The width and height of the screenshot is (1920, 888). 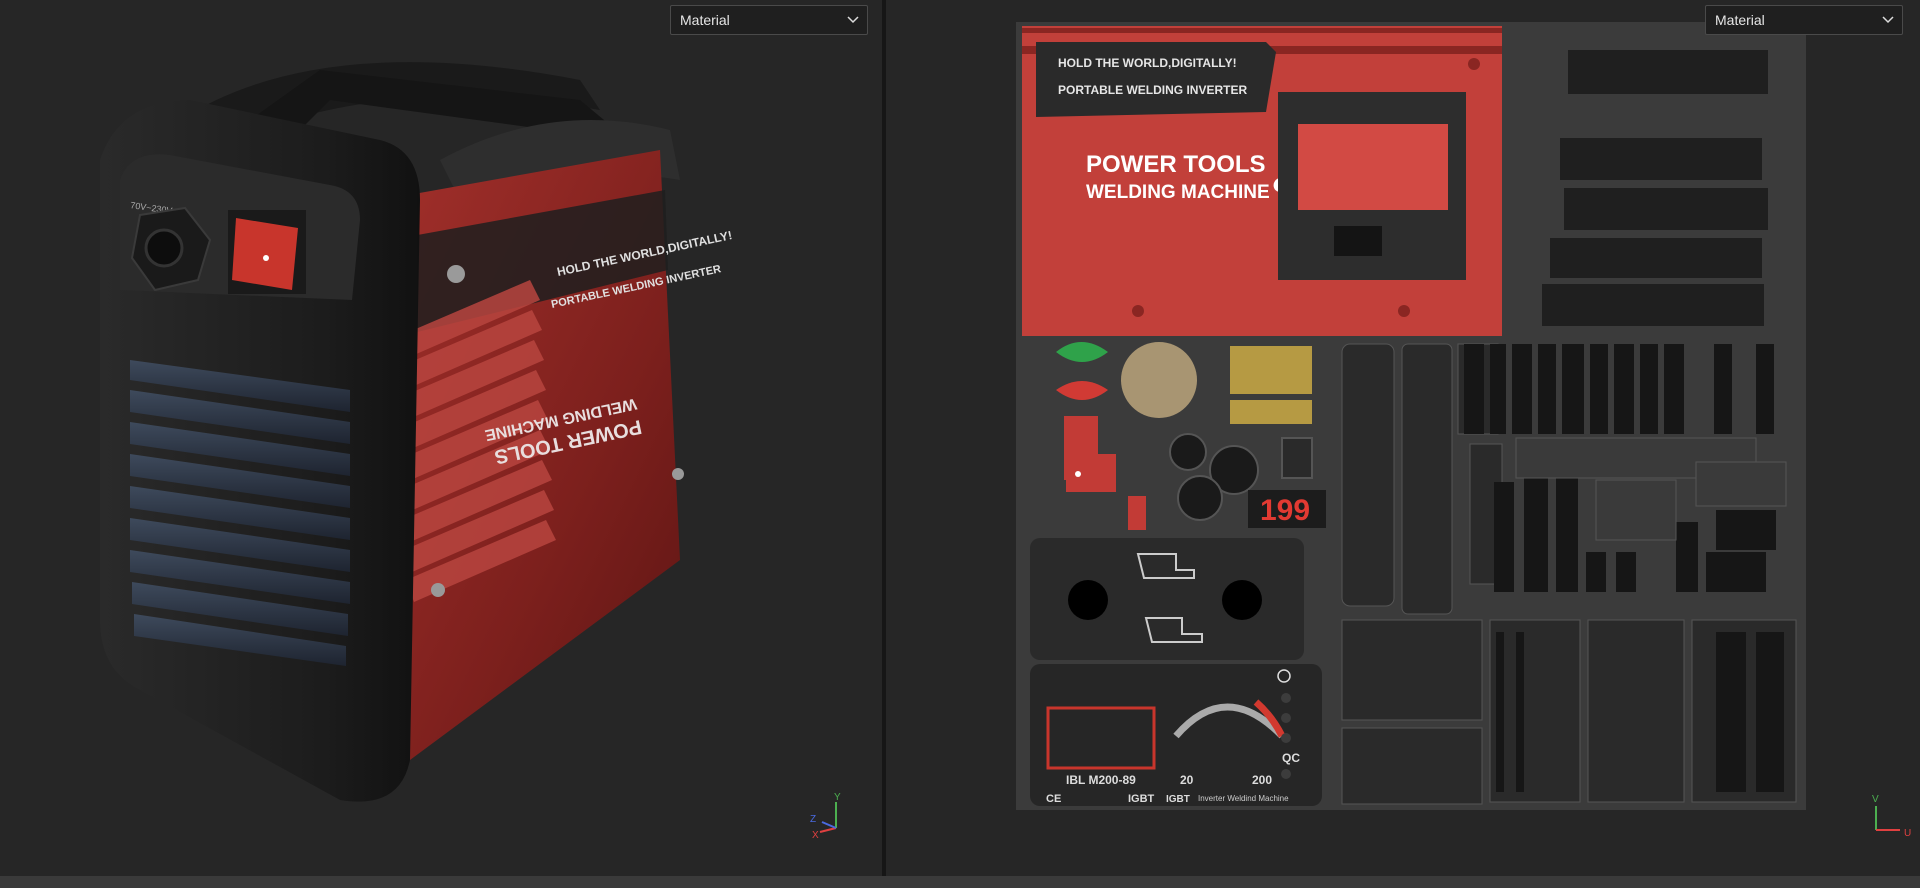 I want to click on status-bar, so click(x=960, y=882).